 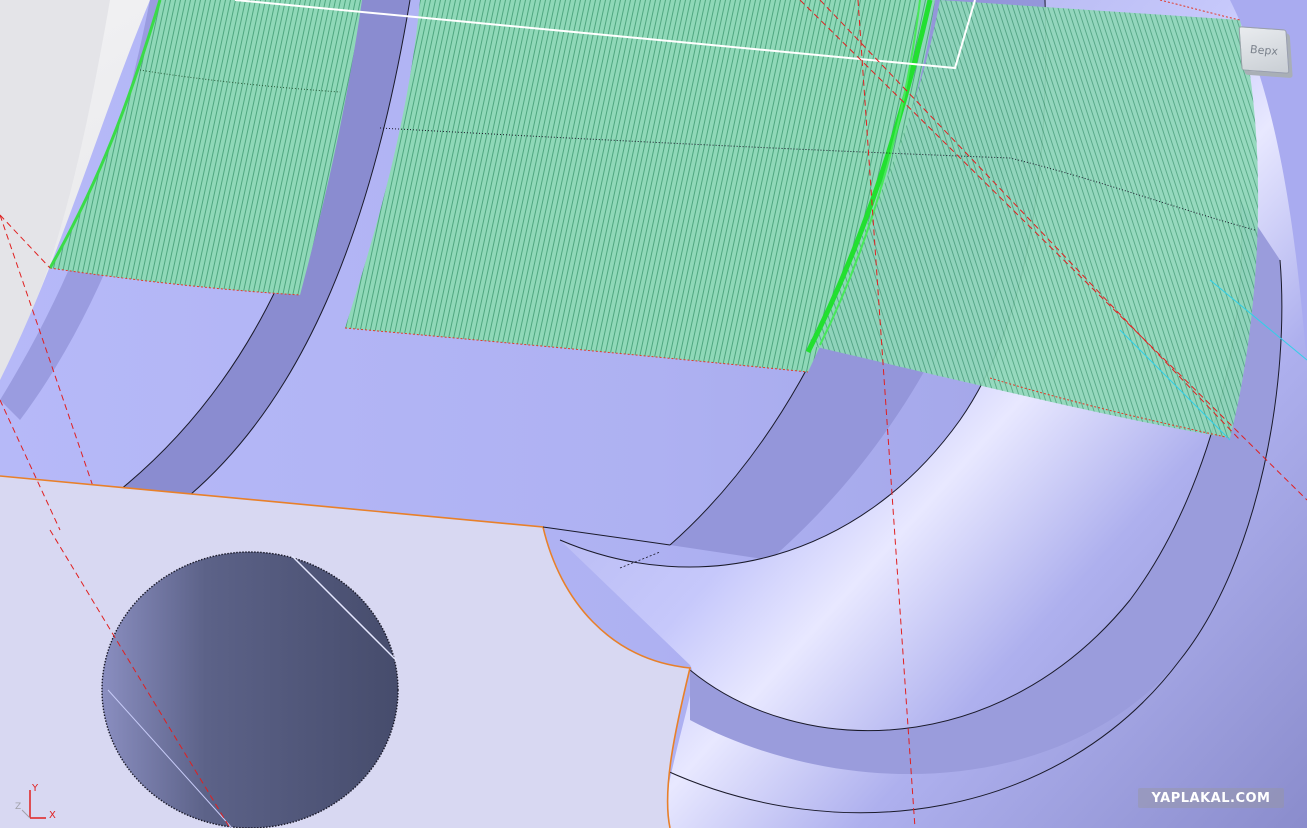 I want to click on watermark: YAPLAKAL.COM, so click(x=1211, y=798).